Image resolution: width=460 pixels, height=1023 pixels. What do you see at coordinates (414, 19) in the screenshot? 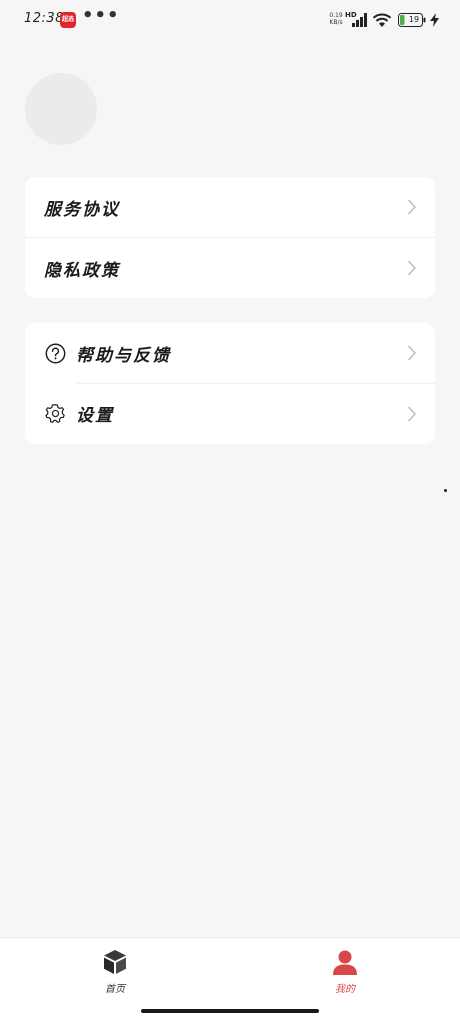
I see `battery-level: 19` at bounding box center [414, 19].